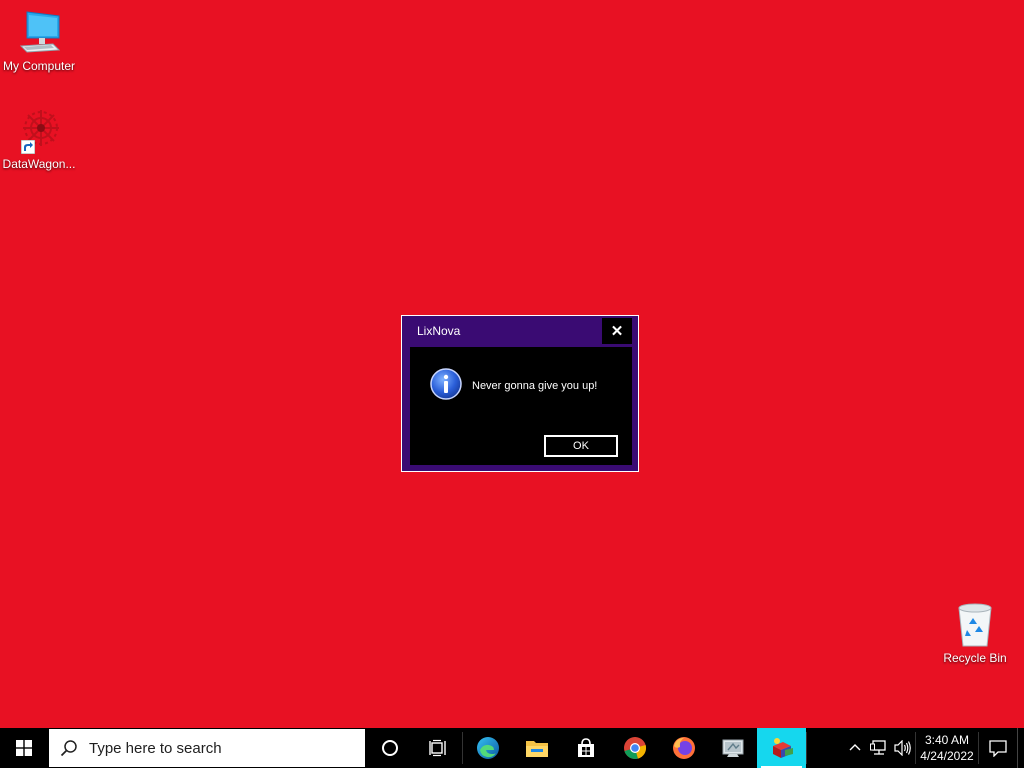 The image size is (1024, 768). I want to click on start-button, so click(24, 748).